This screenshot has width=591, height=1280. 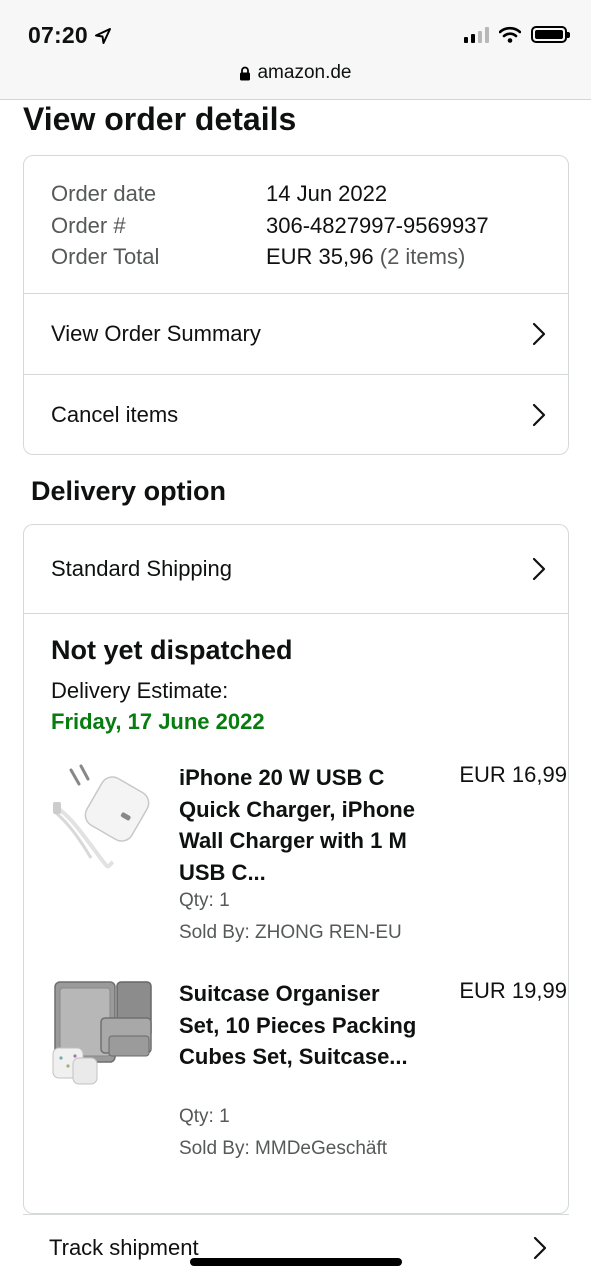 I want to click on cancel-items-link: Cancel items, so click(x=296, y=415).